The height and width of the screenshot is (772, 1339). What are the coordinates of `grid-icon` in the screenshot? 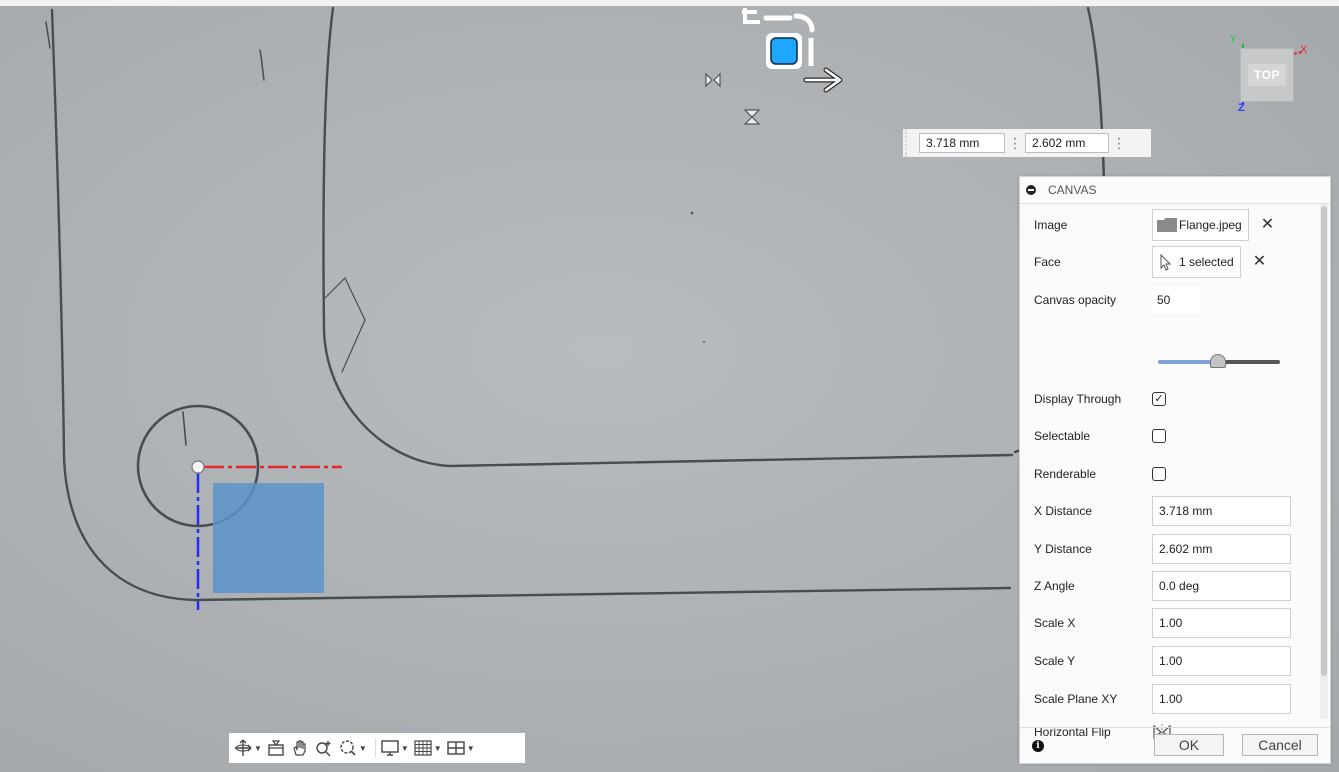 It's located at (423, 748).